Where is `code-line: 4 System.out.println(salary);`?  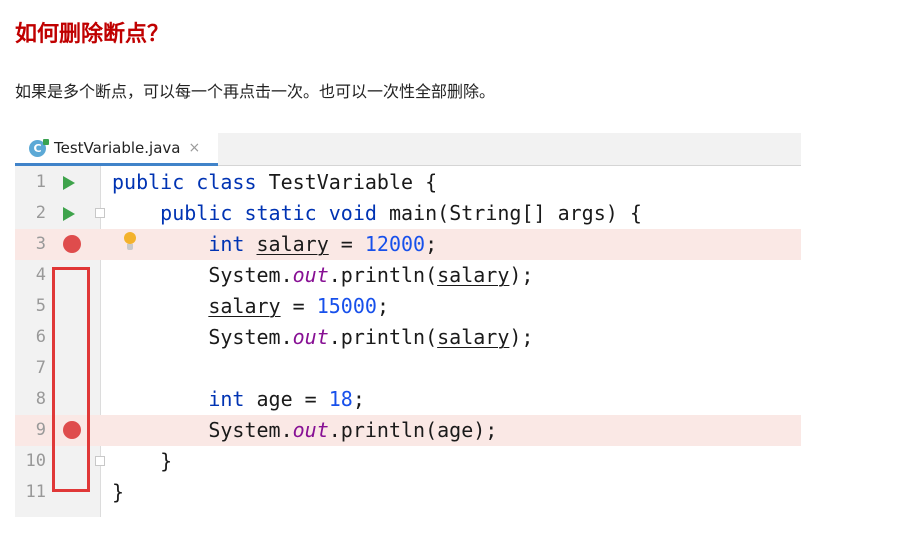
code-line: 4 System.out.println(salary); is located at coordinates (408, 275).